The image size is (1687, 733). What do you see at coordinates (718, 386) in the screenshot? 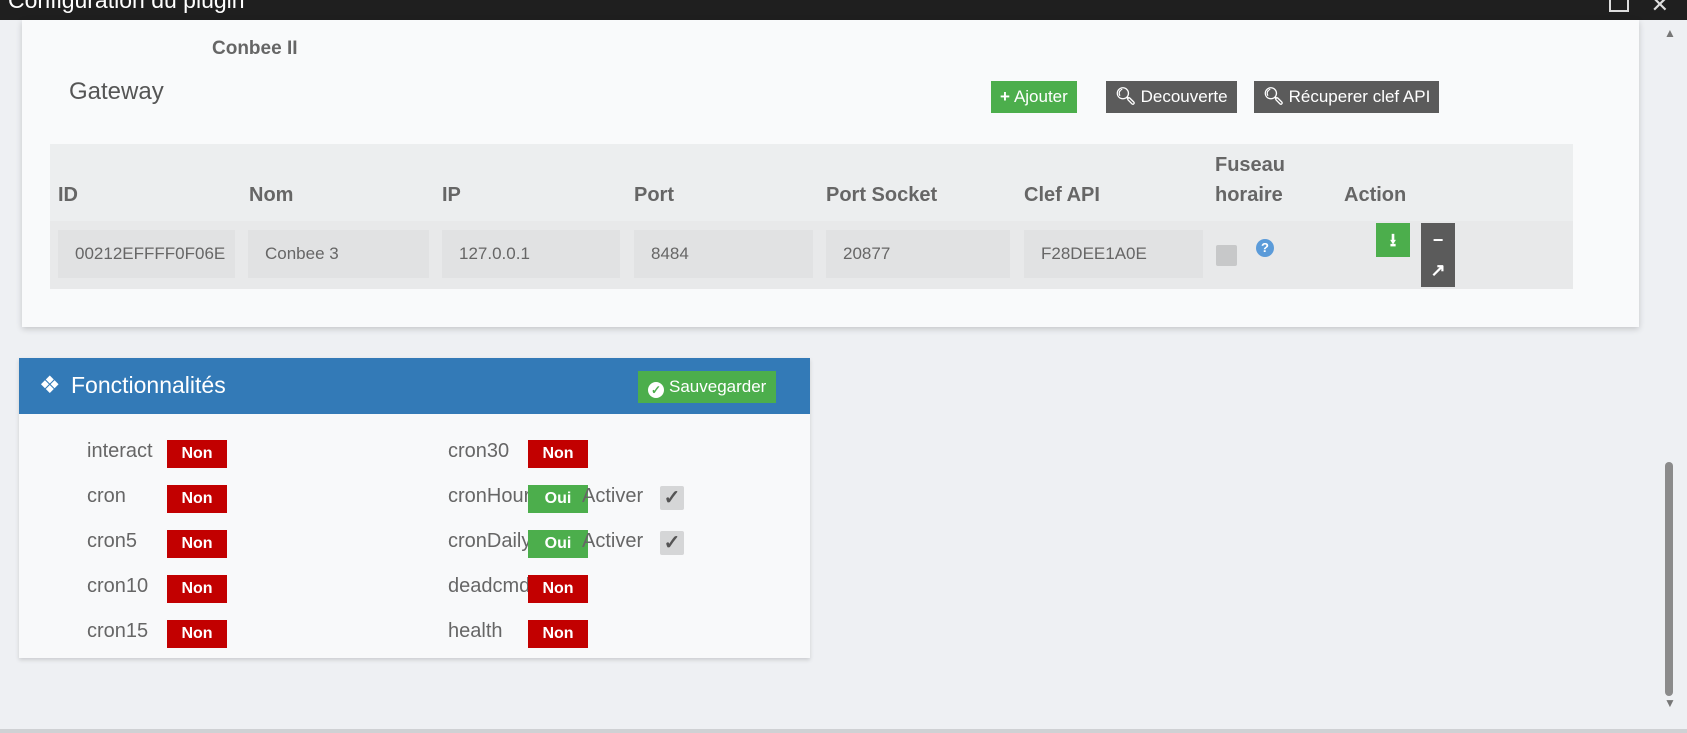
I see `save-button-label: Sauvegarder` at bounding box center [718, 386].